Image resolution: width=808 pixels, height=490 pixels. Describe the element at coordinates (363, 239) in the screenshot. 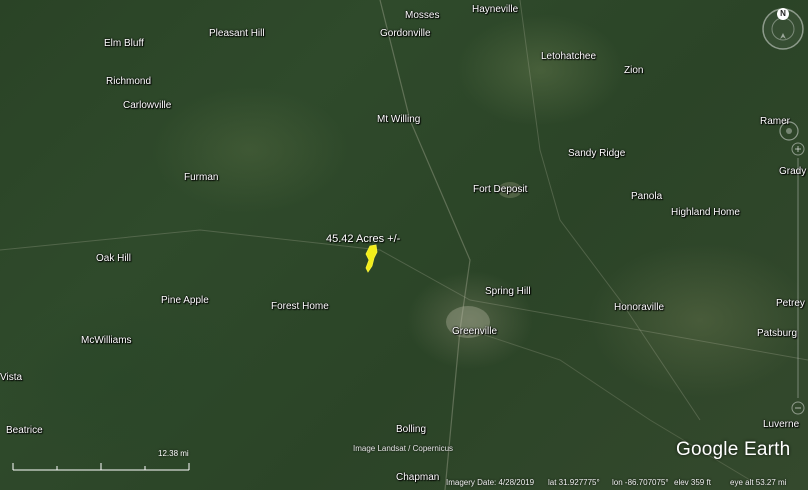

I see `parcel-label: 45.42 Acres +/-` at that location.